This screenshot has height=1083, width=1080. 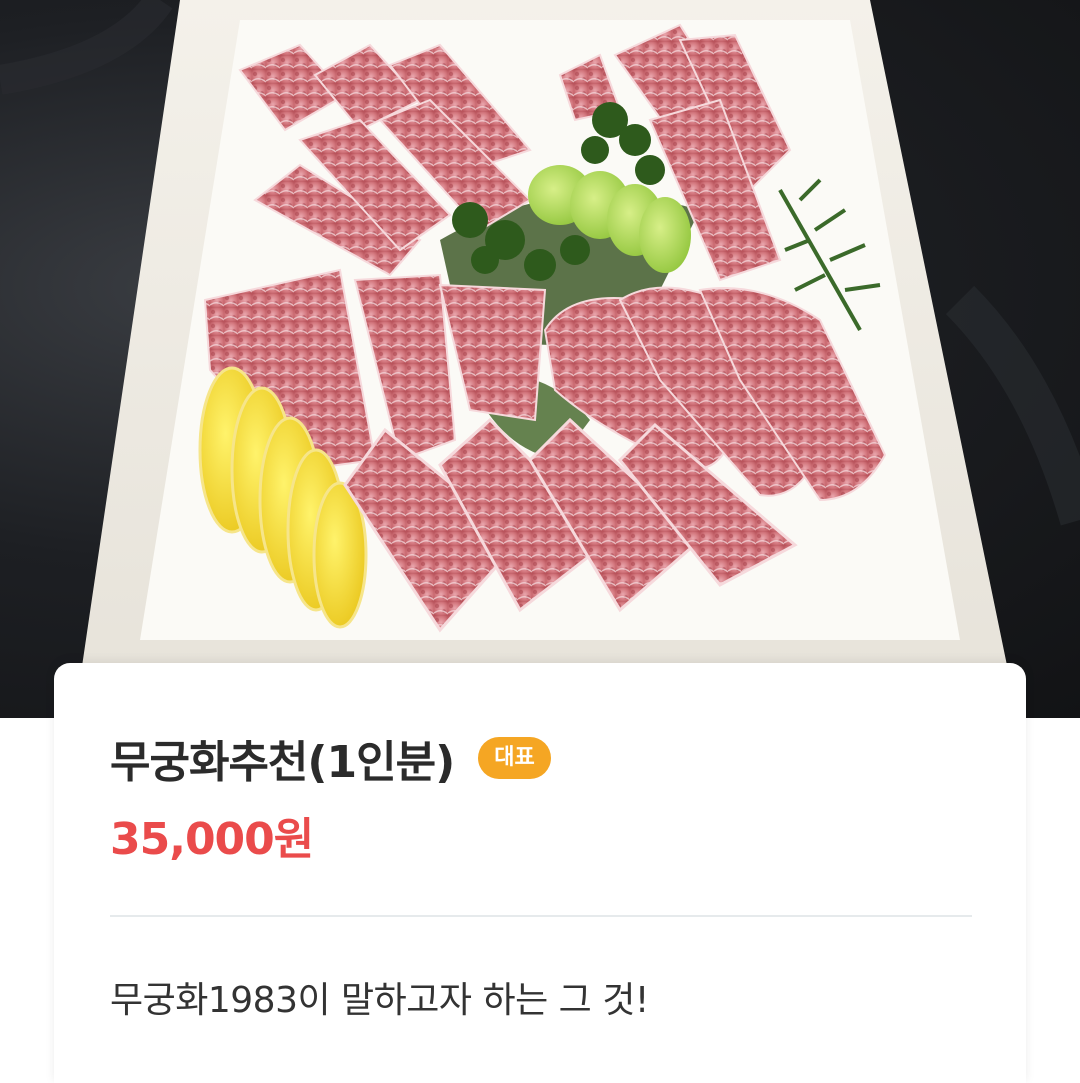 What do you see at coordinates (379, 1000) in the screenshot?
I see `menu-description: 무궁화1983이 말하고자 하는 그 것!` at bounding box center [379, 1000].